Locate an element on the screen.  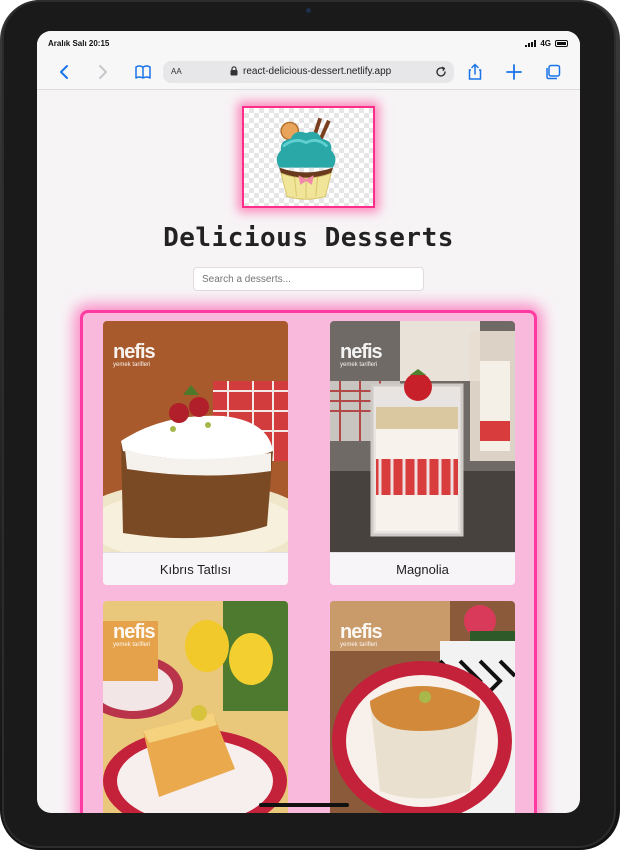
lock-icon is located at coordinates (234, 71).